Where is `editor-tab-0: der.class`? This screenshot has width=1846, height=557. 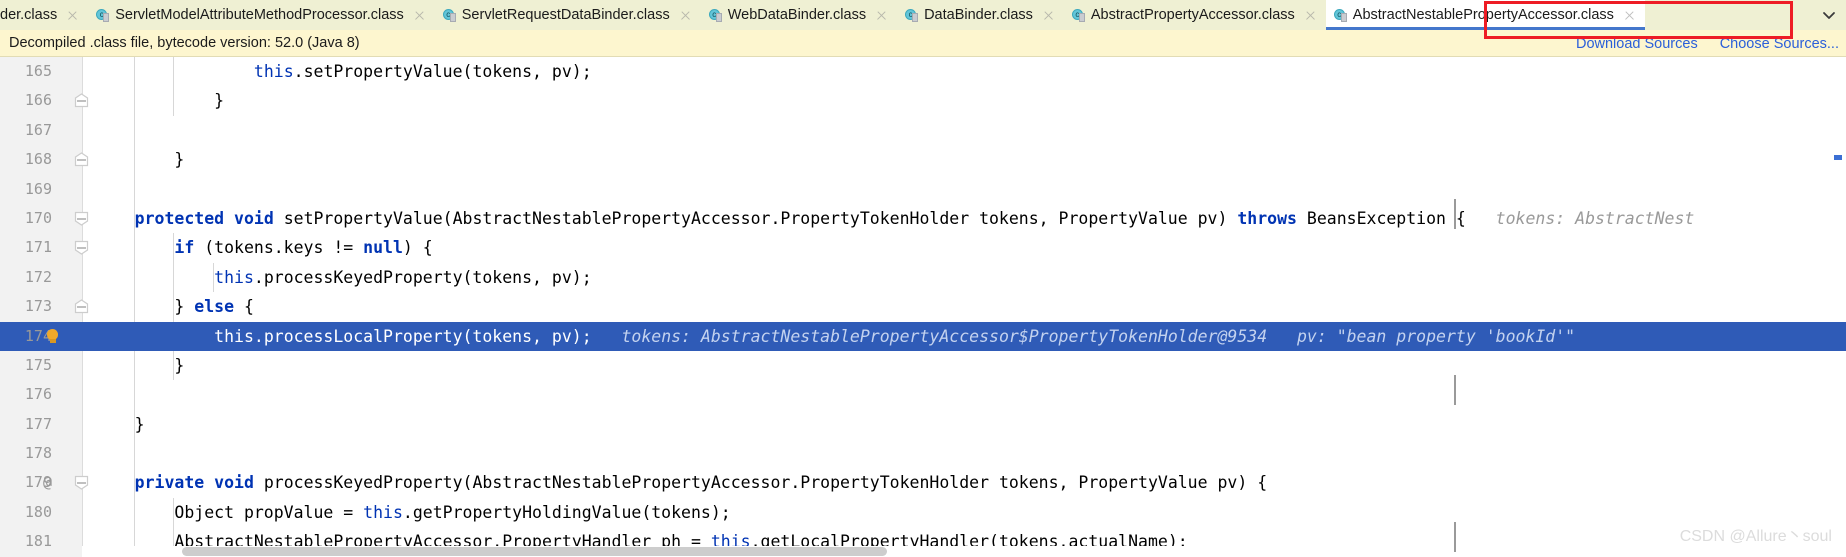
editor-tab-0: der.class is located at coordinates (44, 15).